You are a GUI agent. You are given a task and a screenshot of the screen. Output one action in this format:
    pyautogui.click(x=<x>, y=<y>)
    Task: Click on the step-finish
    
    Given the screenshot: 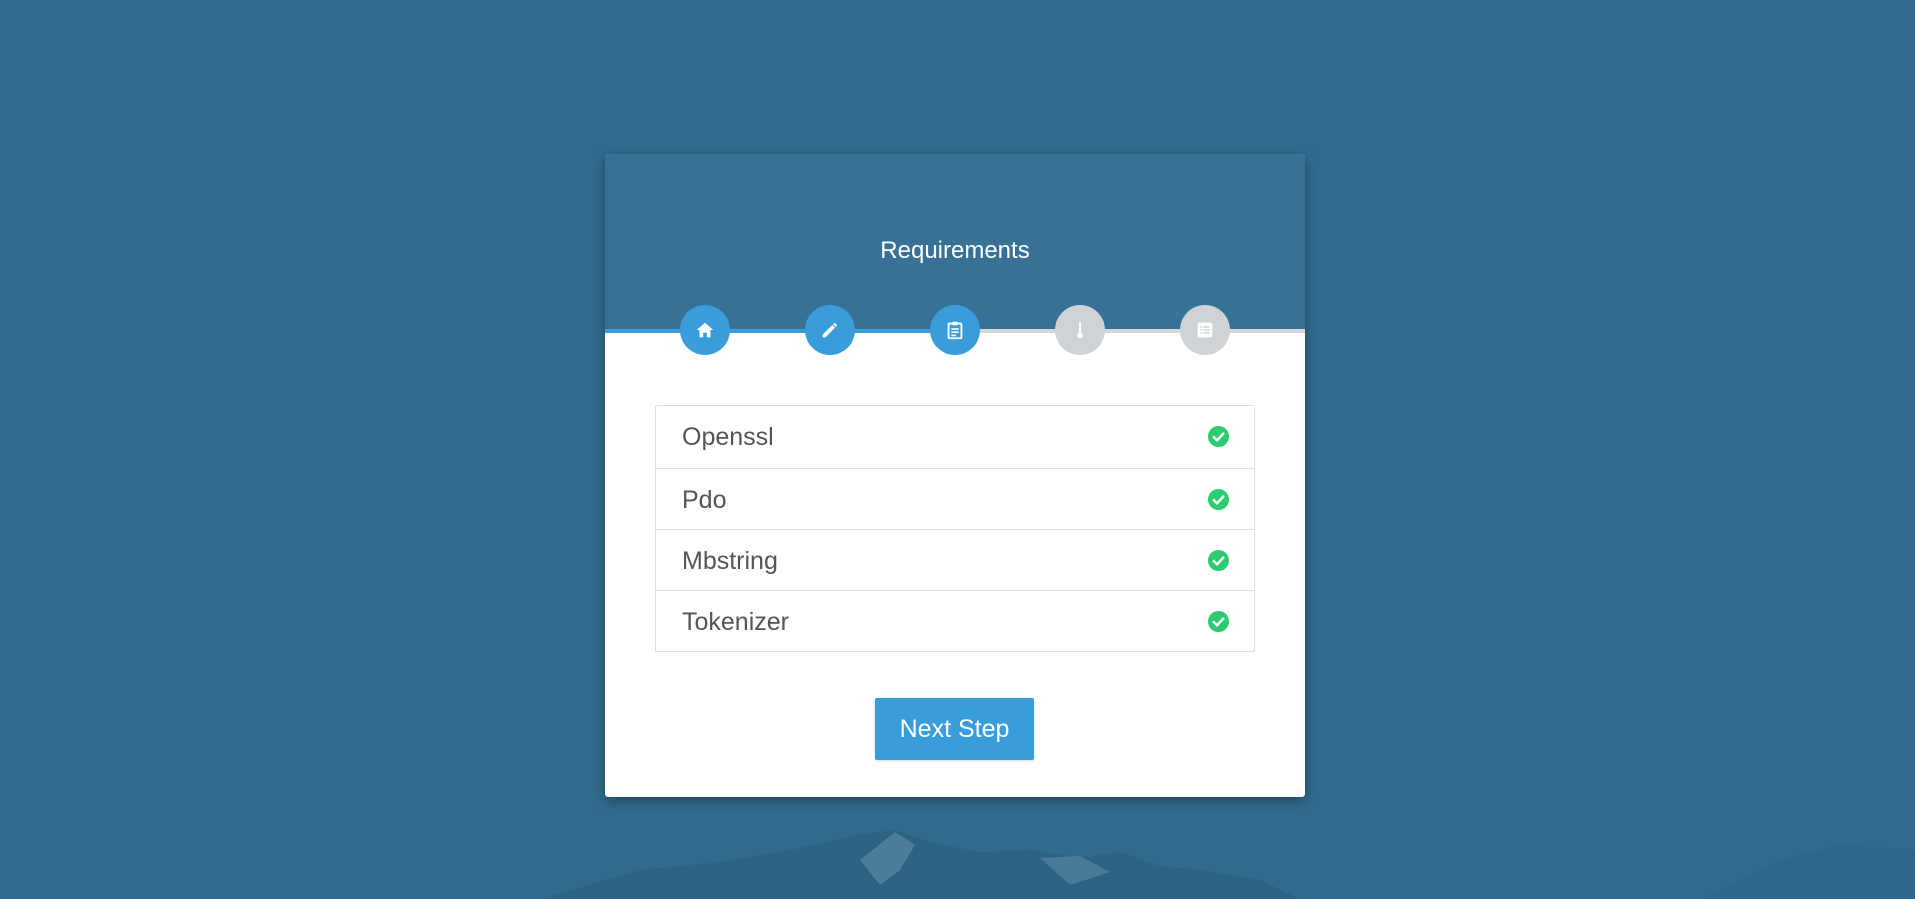 What is the action you would take?
    pyautogui.click(x=1205, y=330)
    